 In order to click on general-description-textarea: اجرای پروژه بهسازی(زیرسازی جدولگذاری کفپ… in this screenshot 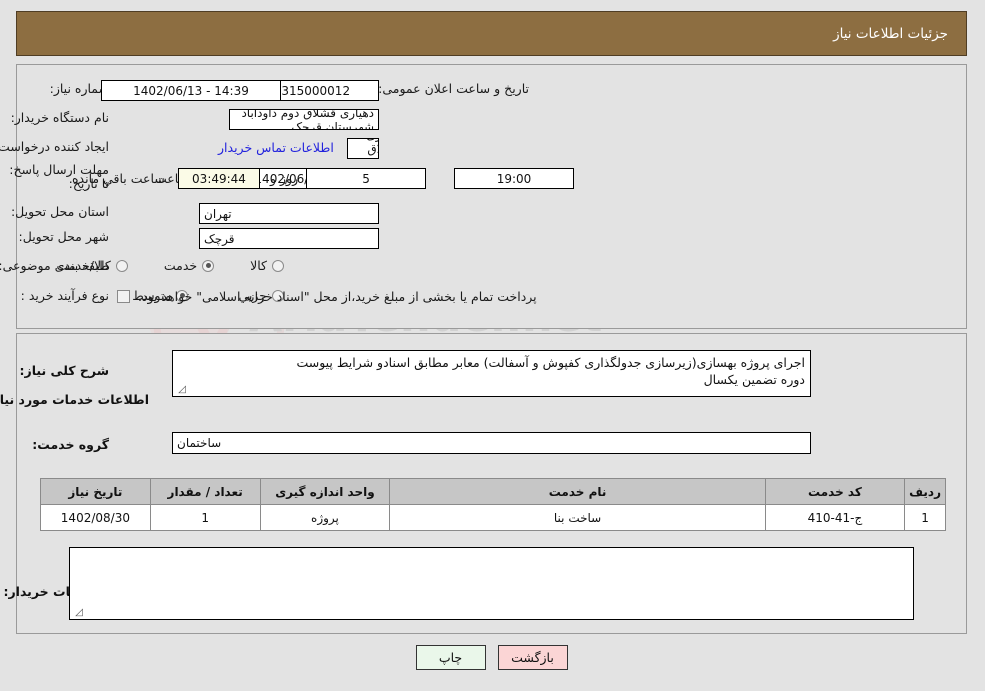, I will do `click(492, 373)`.